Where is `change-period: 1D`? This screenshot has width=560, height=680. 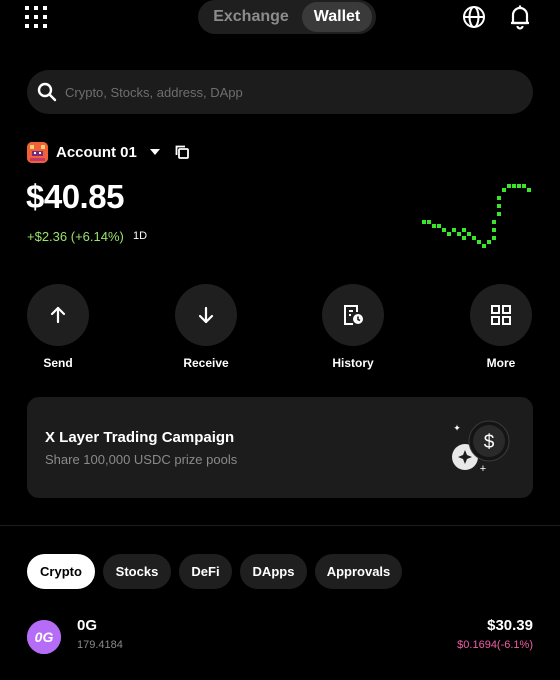 change-period: 1D is located at coordinates (140, 236).